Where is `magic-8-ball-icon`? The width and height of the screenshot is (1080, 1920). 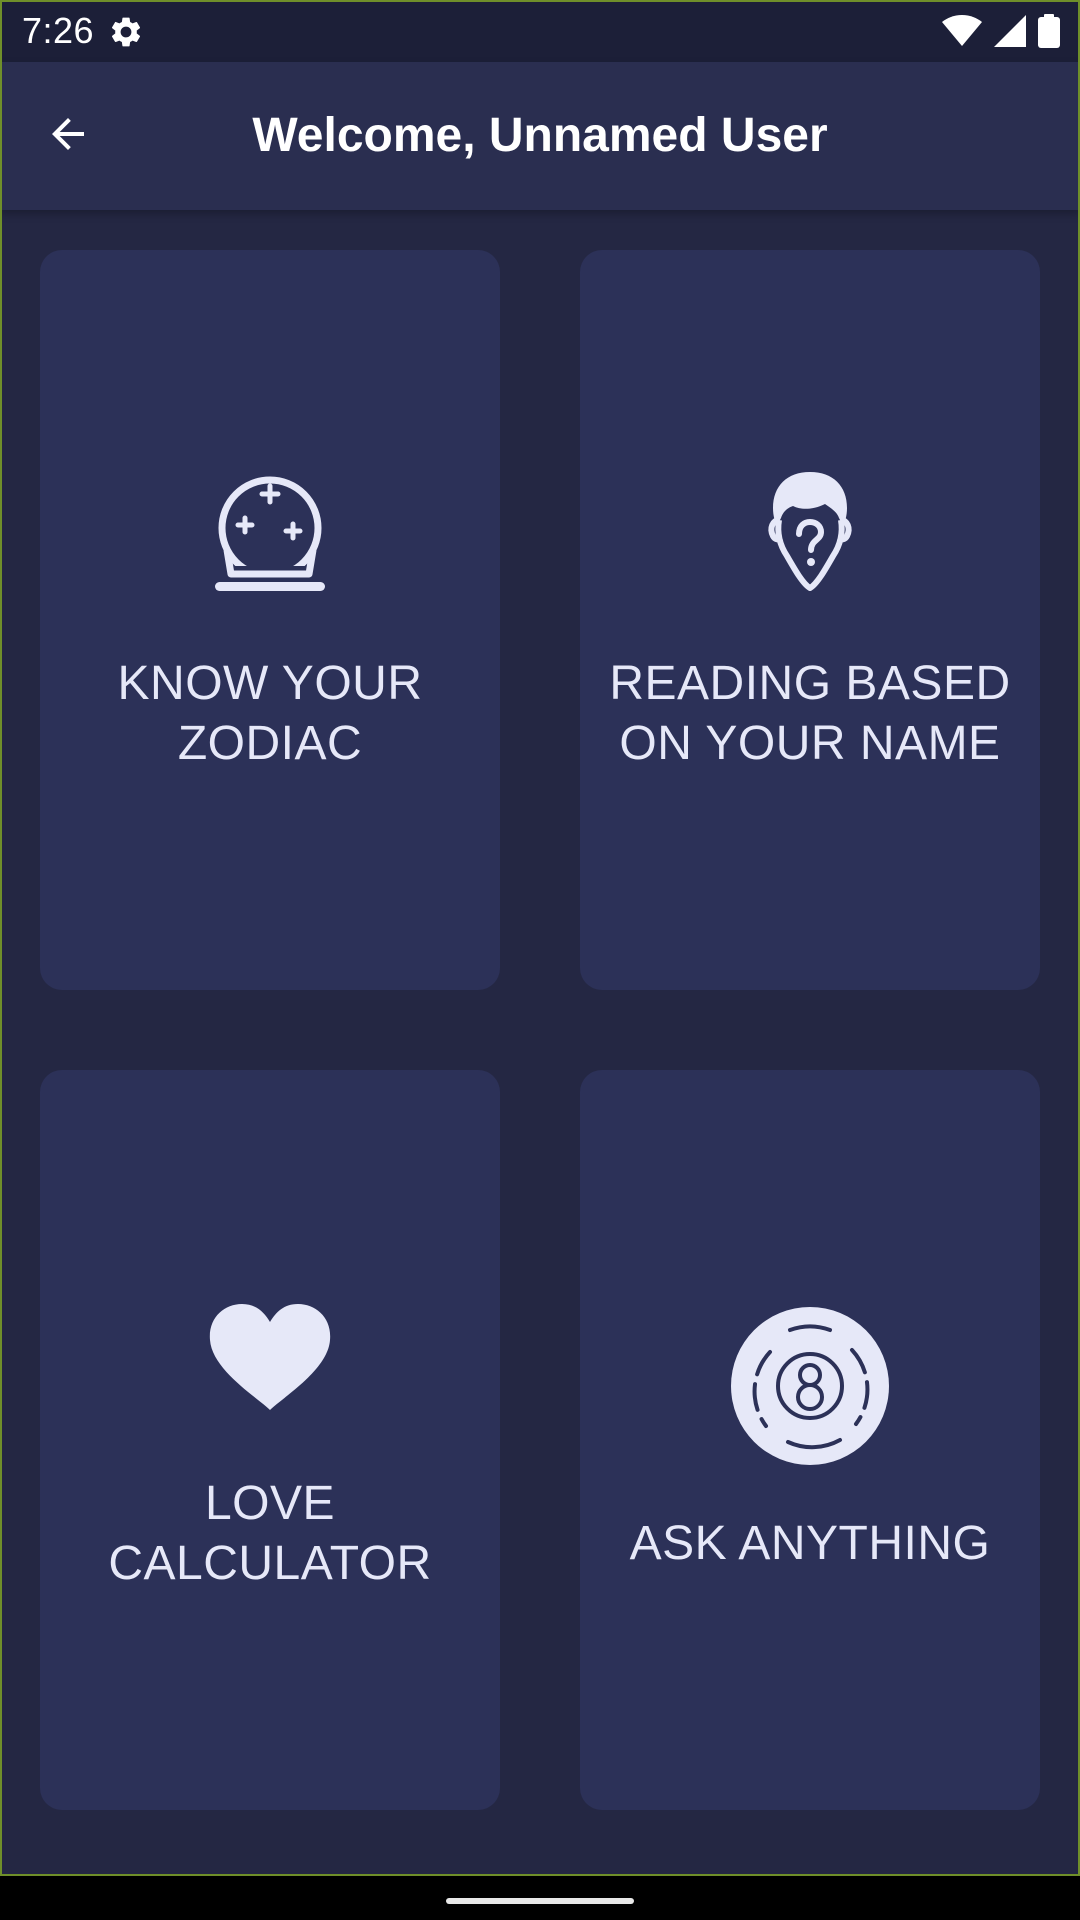 magic-8-ball-icon is located at coordinates (810, 1386).